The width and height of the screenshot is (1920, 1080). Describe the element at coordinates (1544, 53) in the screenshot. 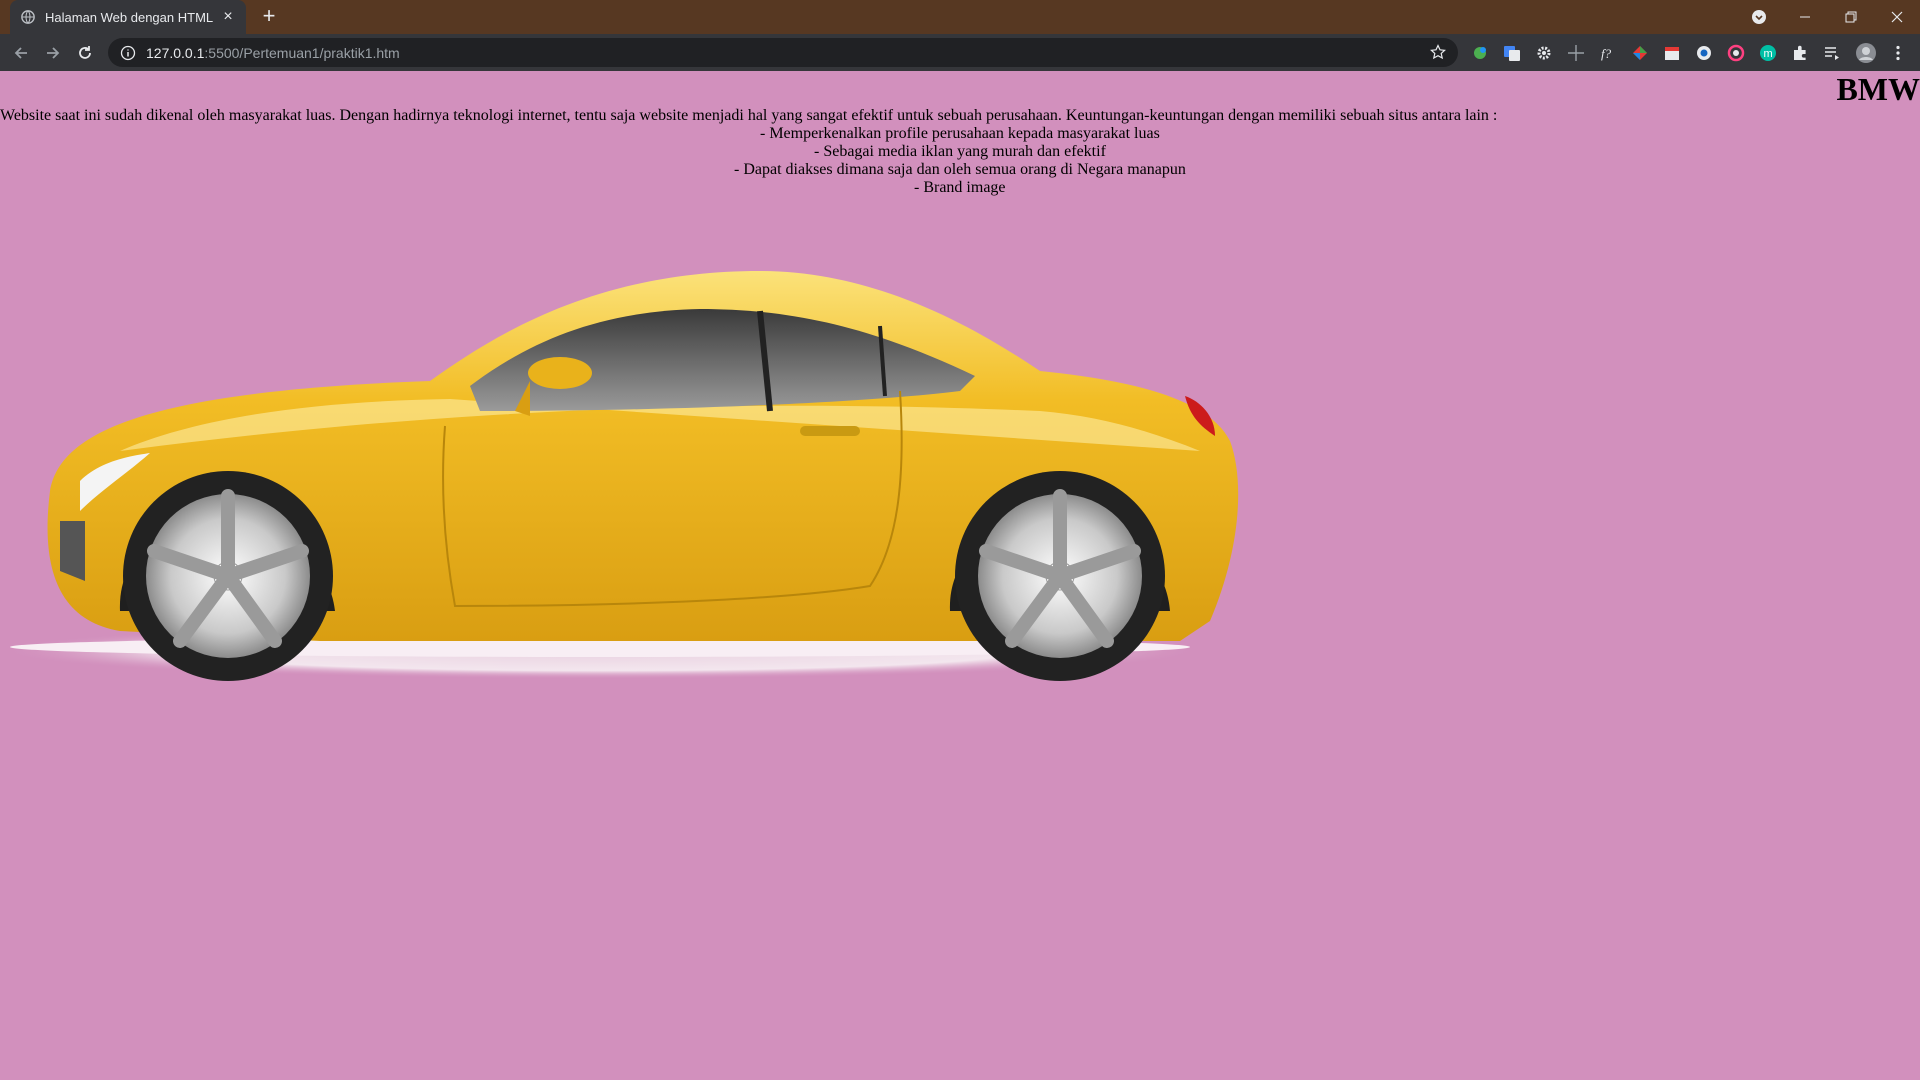

I see `gear-icon` at that location.